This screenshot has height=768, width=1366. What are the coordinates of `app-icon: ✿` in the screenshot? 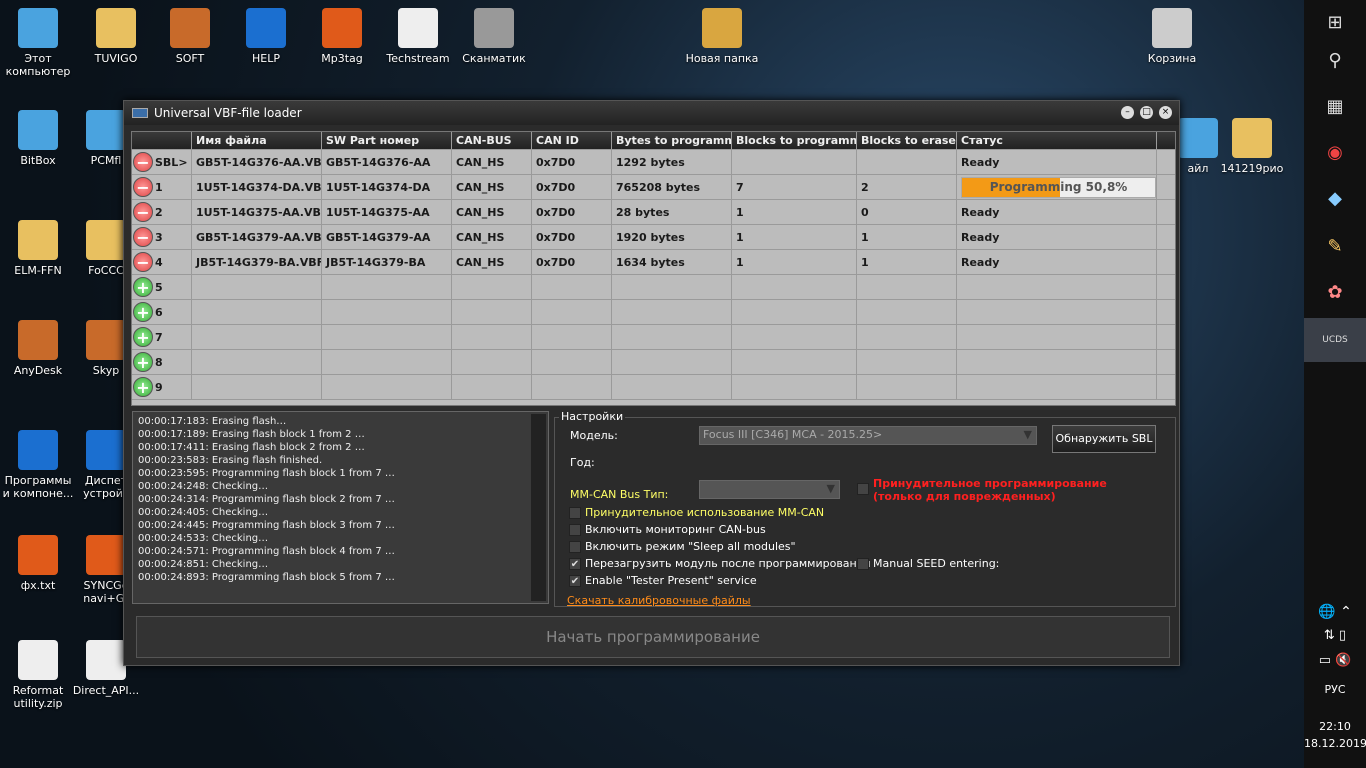 It's located at (1335, 292).